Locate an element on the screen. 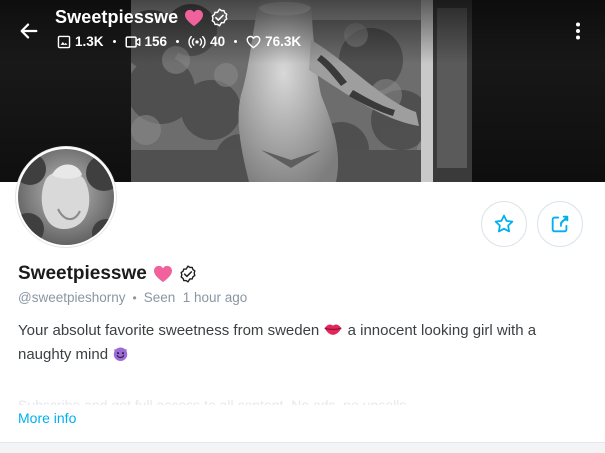 The width and height of the screenshot is (605, 453). stat-videos: 156 is located at coordinates (146, 41).